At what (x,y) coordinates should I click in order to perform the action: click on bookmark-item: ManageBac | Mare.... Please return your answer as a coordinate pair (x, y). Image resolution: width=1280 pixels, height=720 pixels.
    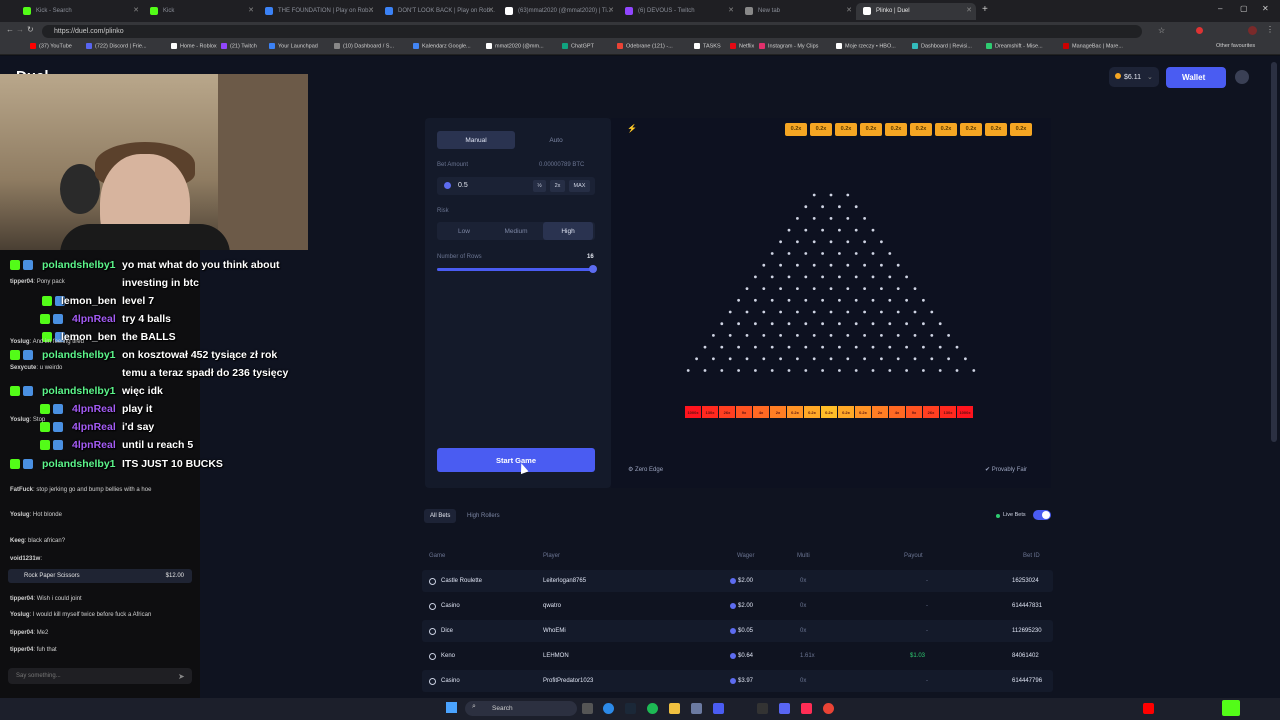
    Looking at the image, I should click on (1093, 46).